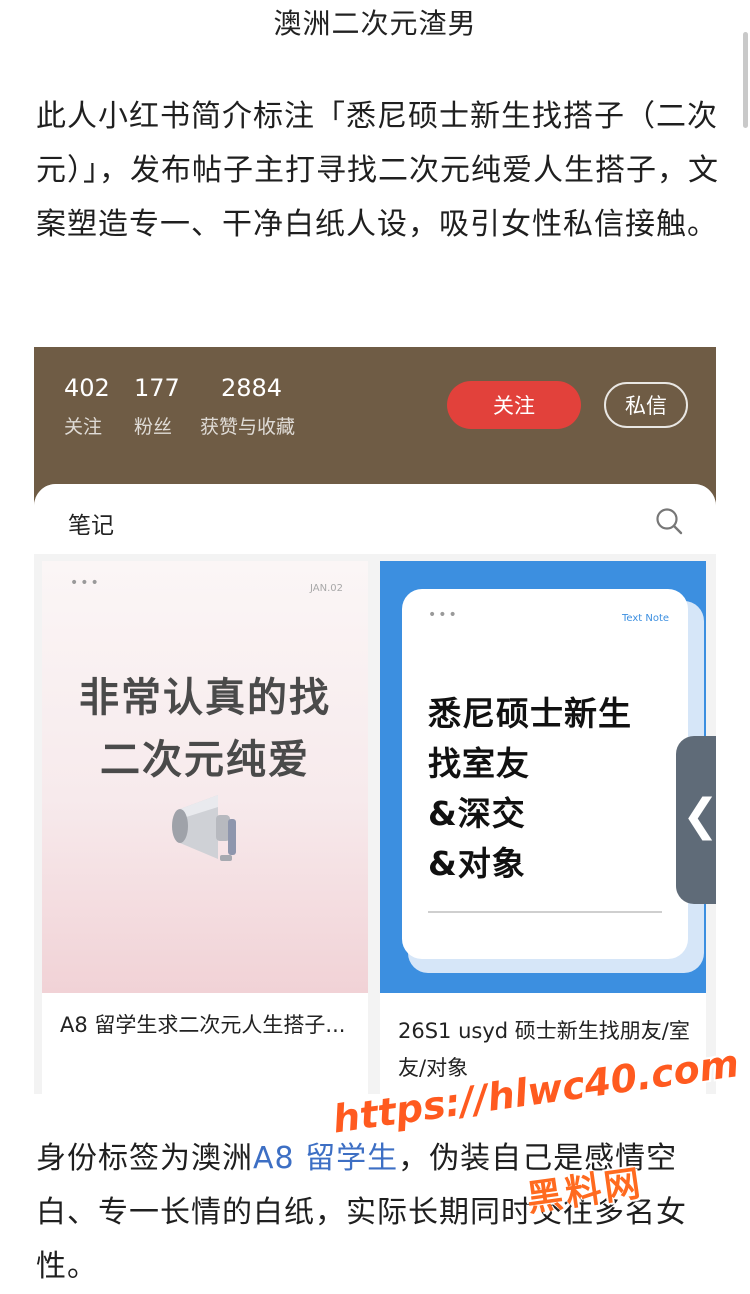 The width and height of the screenshot is (750, 1294). Describe the element at coordinates (544, 1049) in the screenshot. I see `note-title: 26S1 usyd 硕士新生找朋友/室友/对象` at that location.